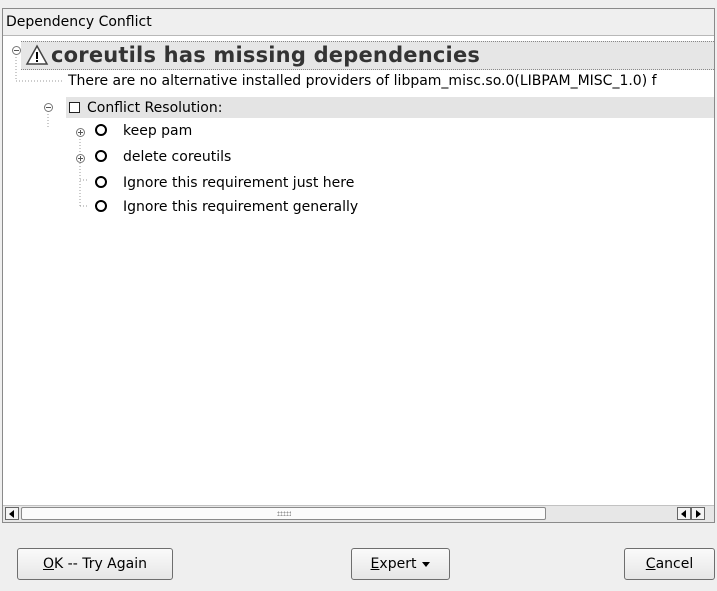 The height and width of the screenshot is (591, 717). I want to click on scrollbar-thumb, so click(283, 513).